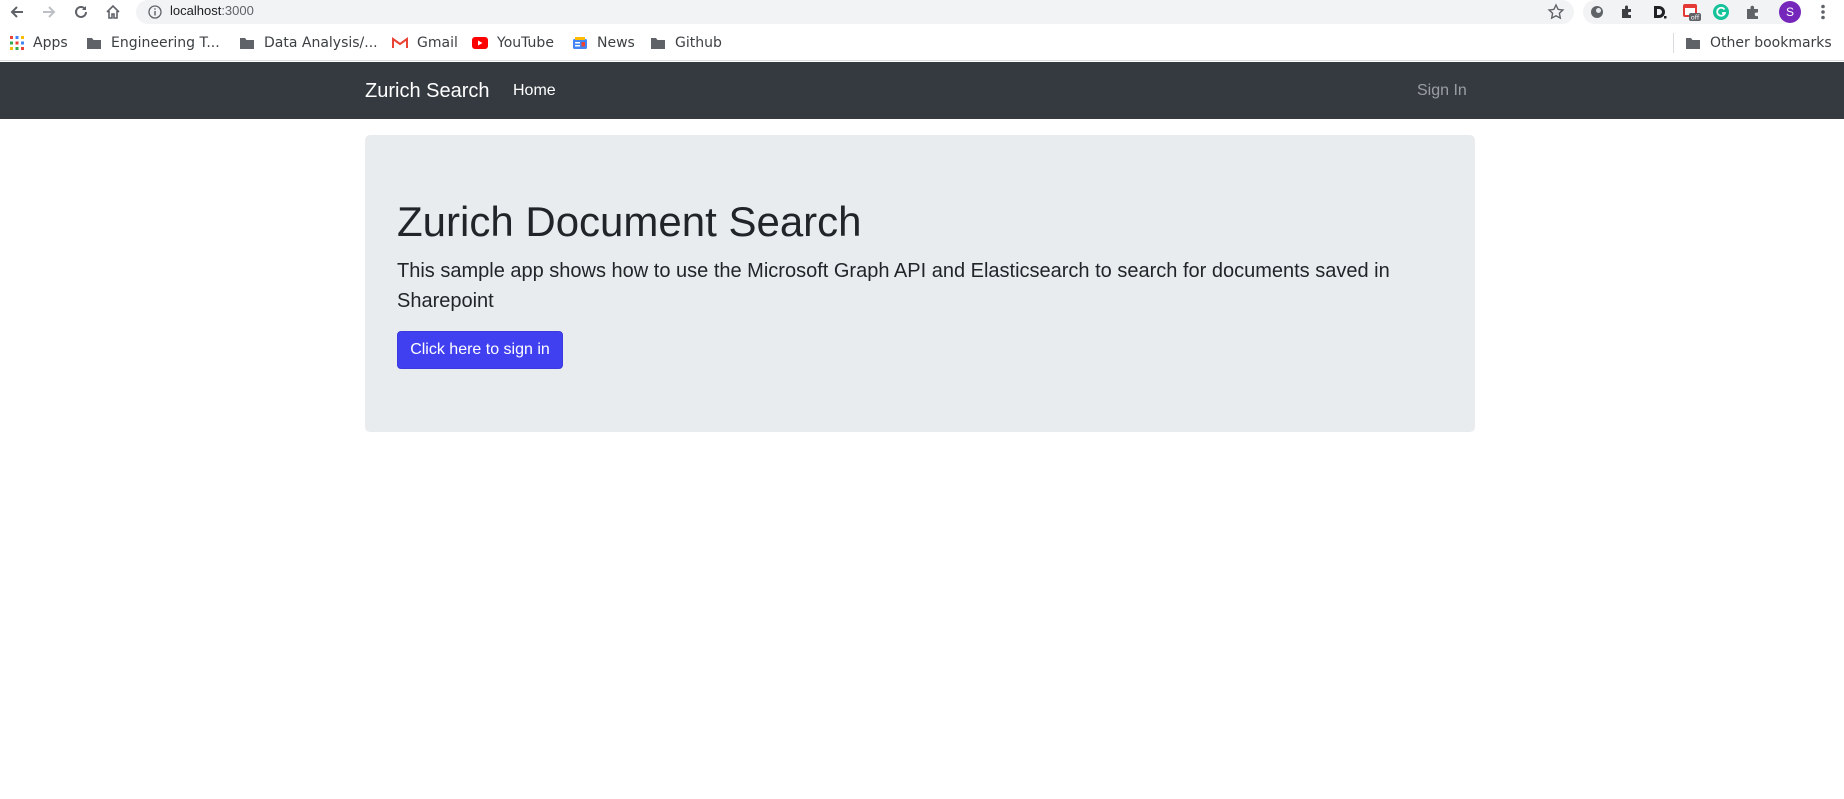 The width and height of the screenshot is (1844, 799). What do you see at coordinates (400, 42) in the screenshot?
I see `gmail-icon` at bounding box center [400, 42].